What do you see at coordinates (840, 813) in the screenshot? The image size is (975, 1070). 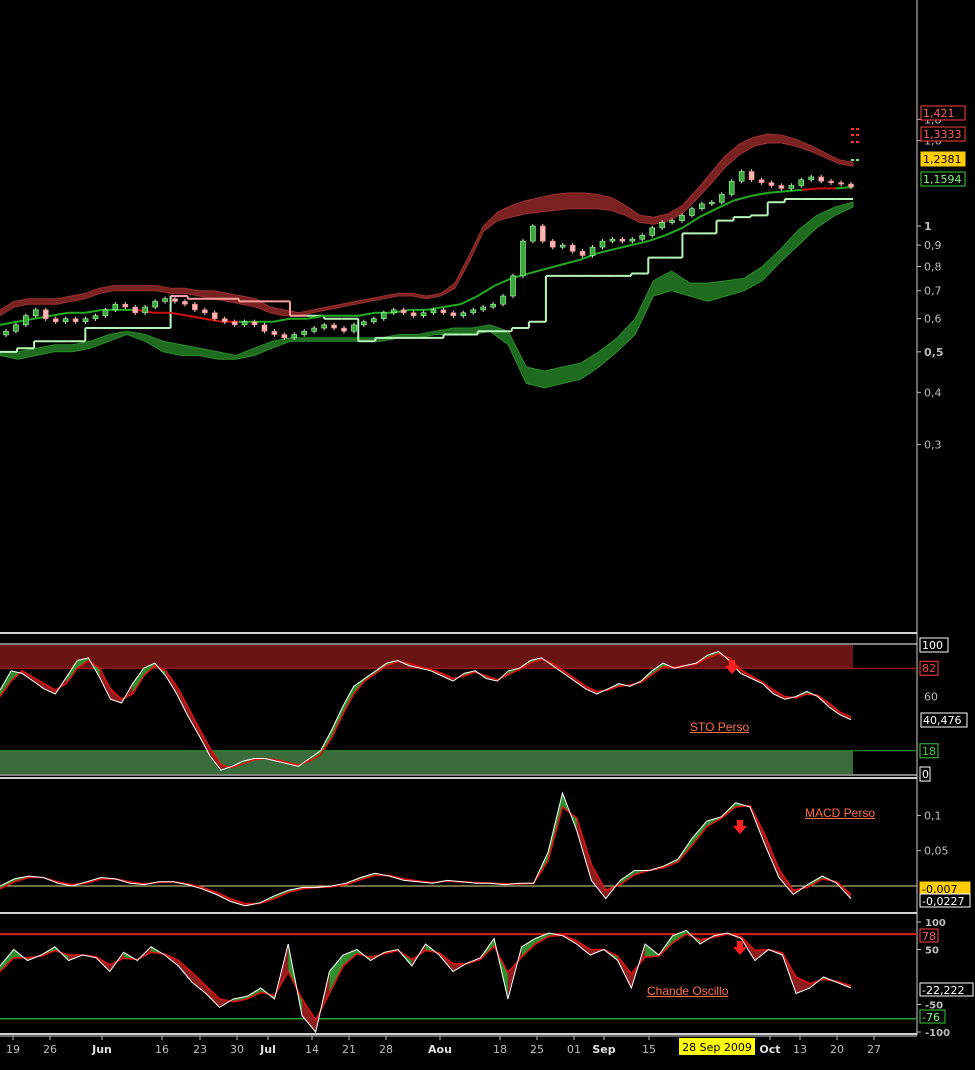 I see `macd-perso-label: MACD Perso` at bounding box center [840, 813].